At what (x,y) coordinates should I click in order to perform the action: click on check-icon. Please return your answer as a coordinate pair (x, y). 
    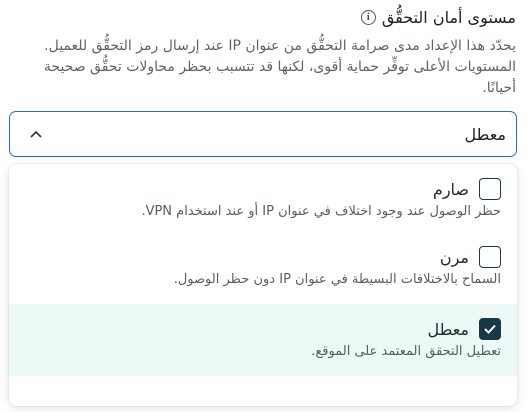
    Looking at the image, I should click on (490, 329).